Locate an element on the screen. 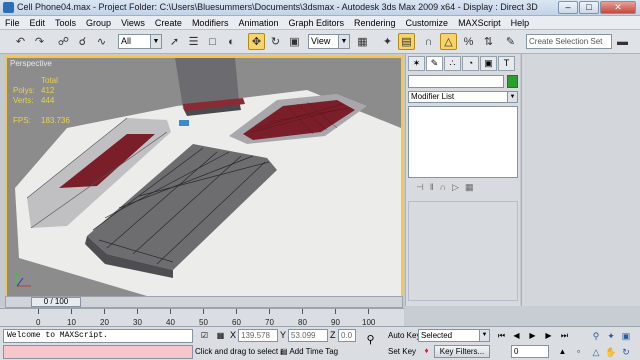 The height and width of the screenshot is (360, 640). pan-icon: ✋ is located at coordinates (611, 352).